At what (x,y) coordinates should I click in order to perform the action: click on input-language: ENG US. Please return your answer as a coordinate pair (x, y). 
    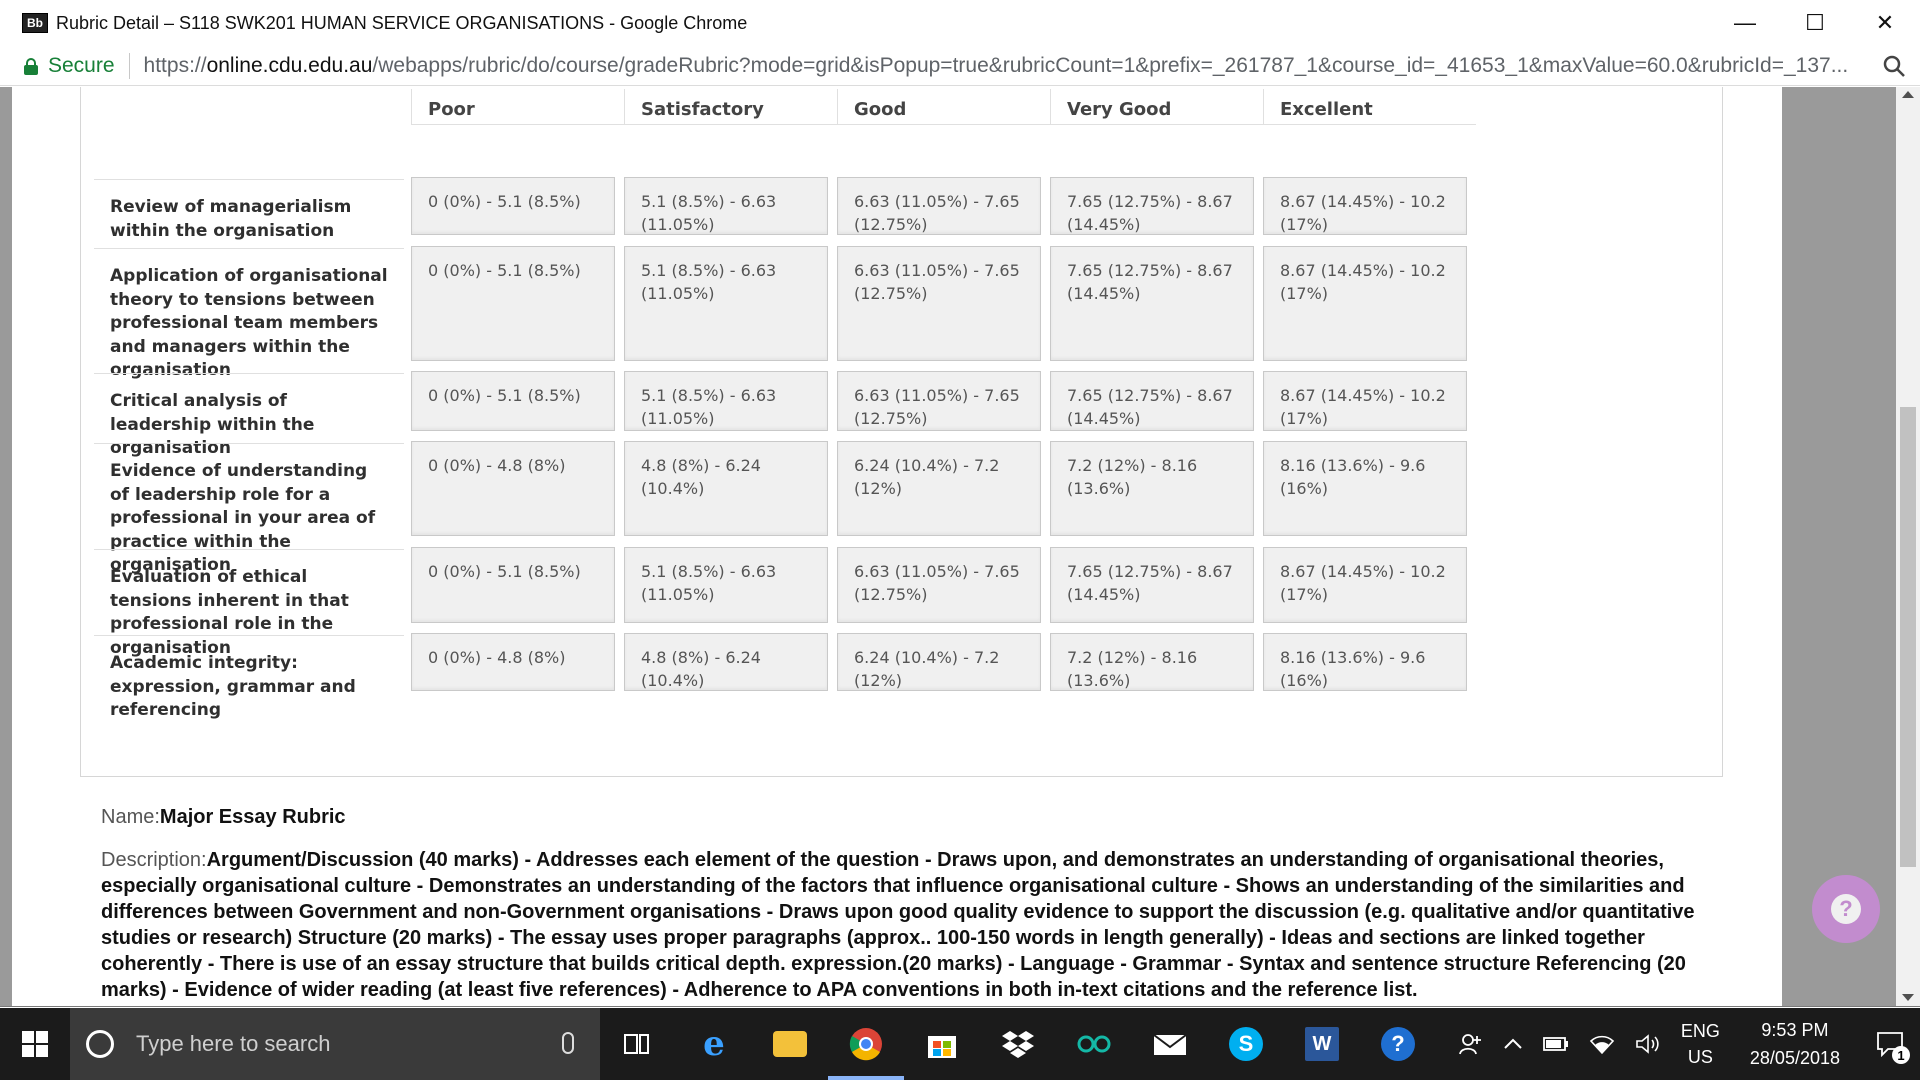
    Looking at the image, I should click on (1700, 1044).